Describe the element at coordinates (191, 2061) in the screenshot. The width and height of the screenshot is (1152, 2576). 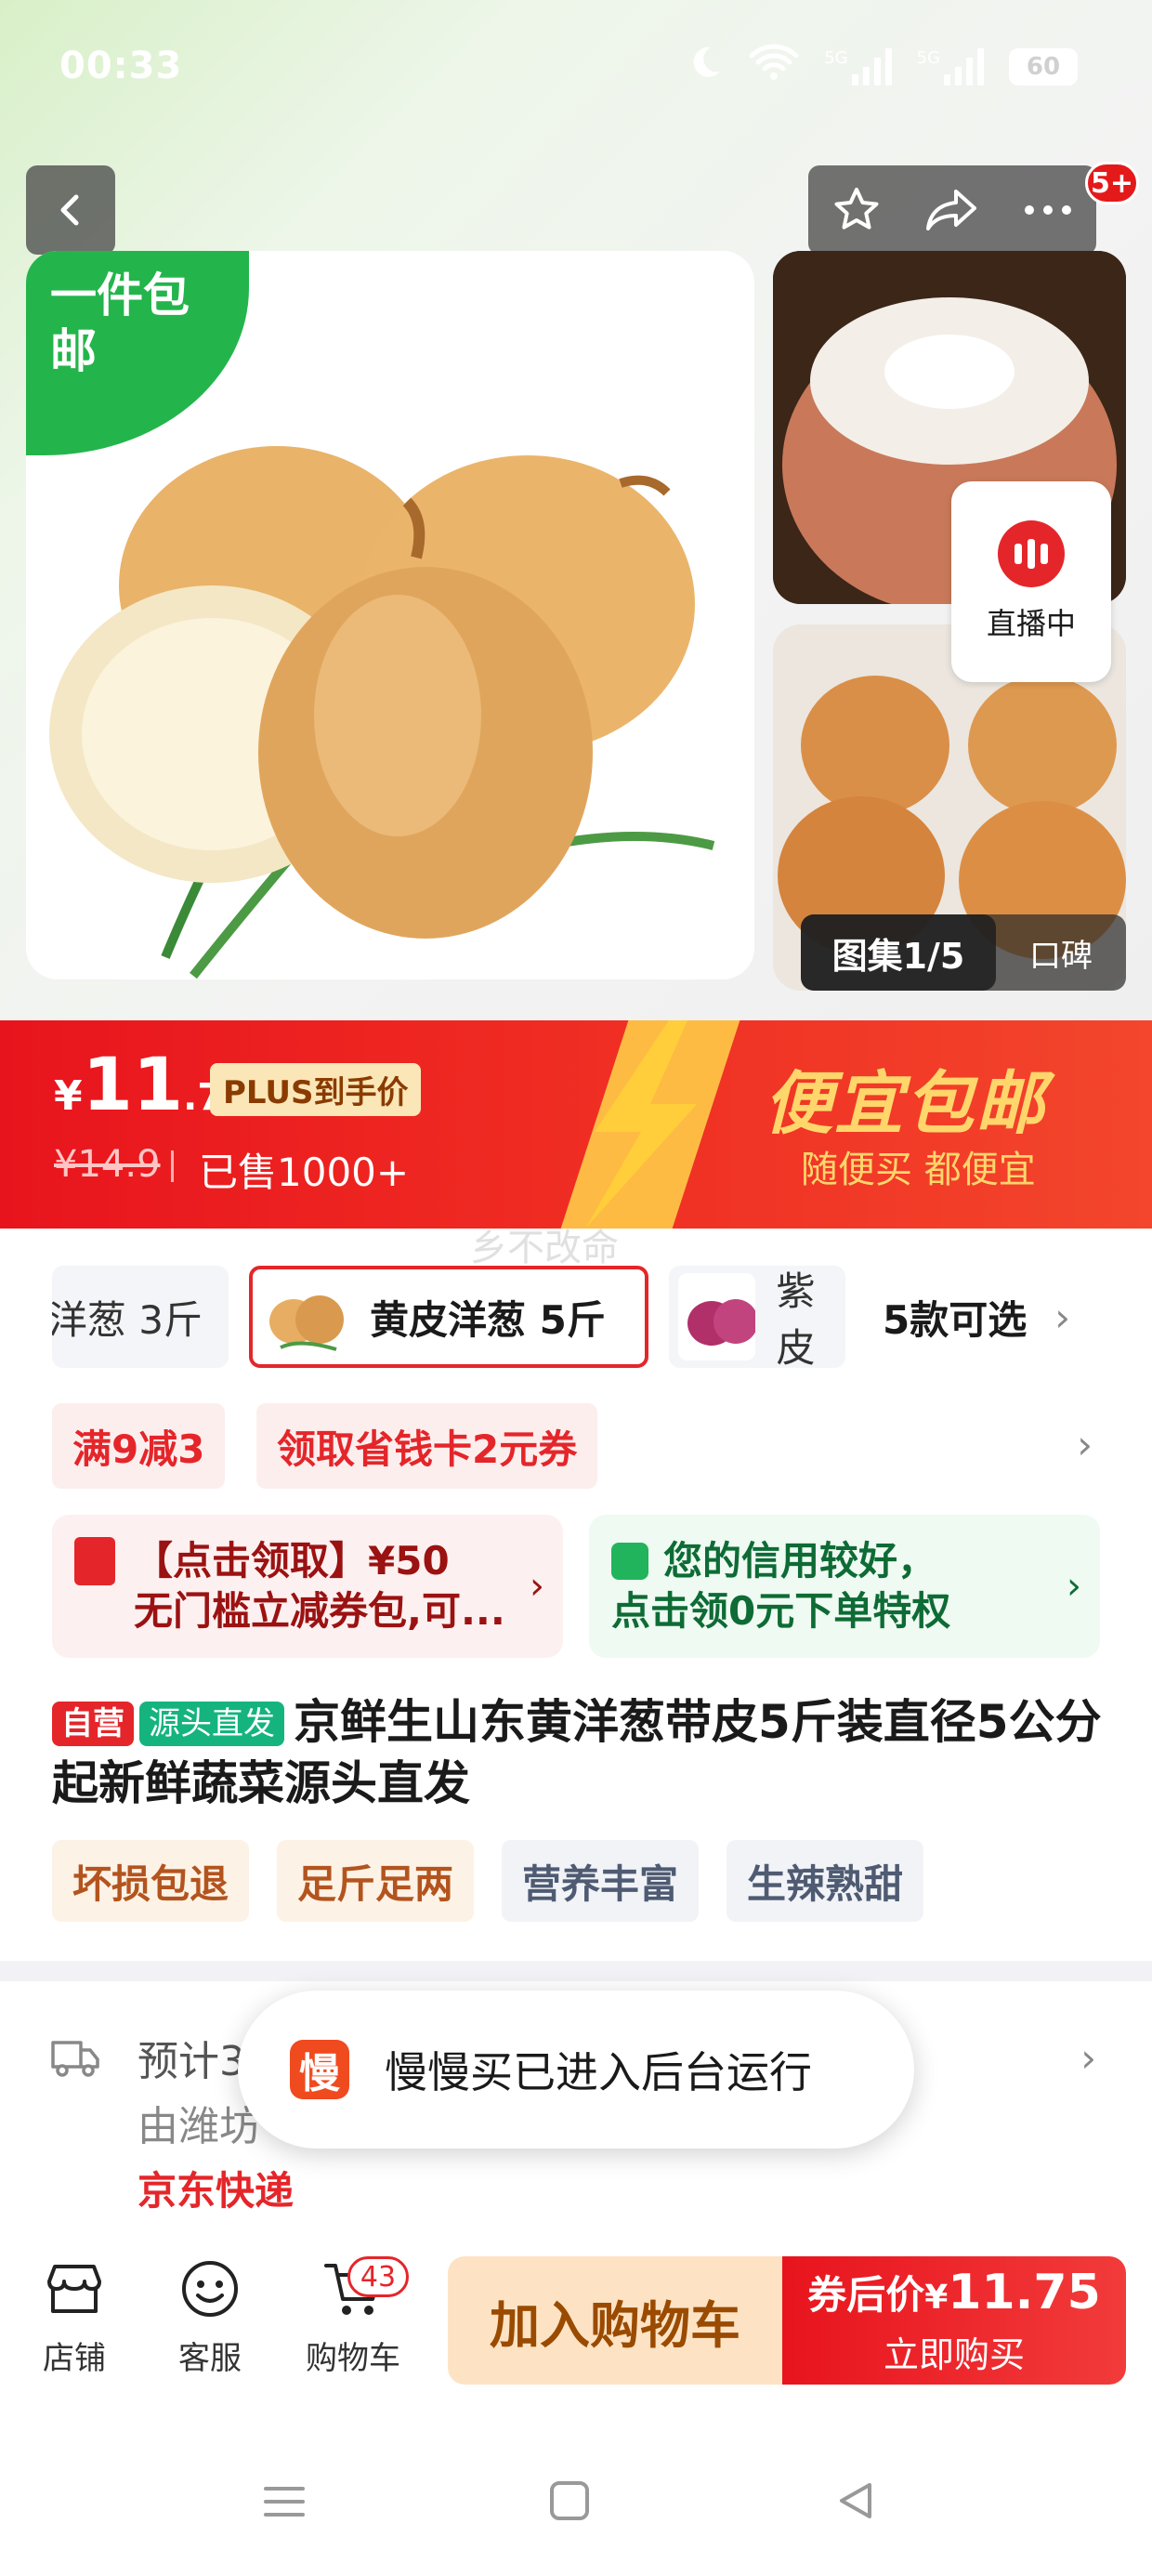
I see `delivery-estimate: 预计3` at that location.